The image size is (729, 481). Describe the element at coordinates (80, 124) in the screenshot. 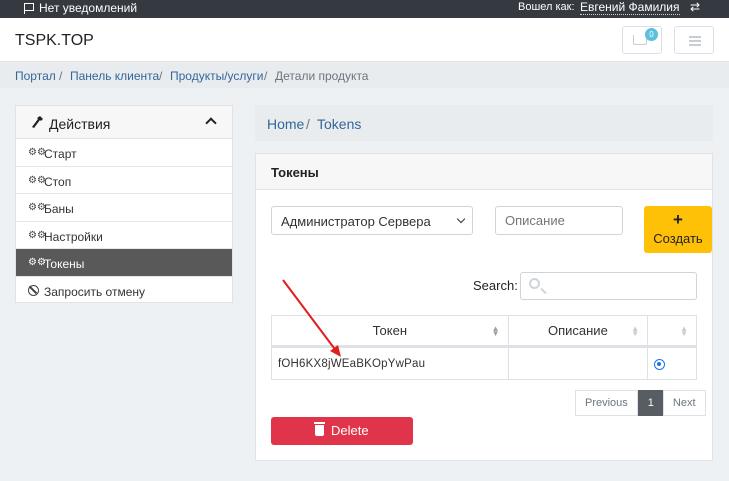

I see `sidebar-title: Действия` at that location.